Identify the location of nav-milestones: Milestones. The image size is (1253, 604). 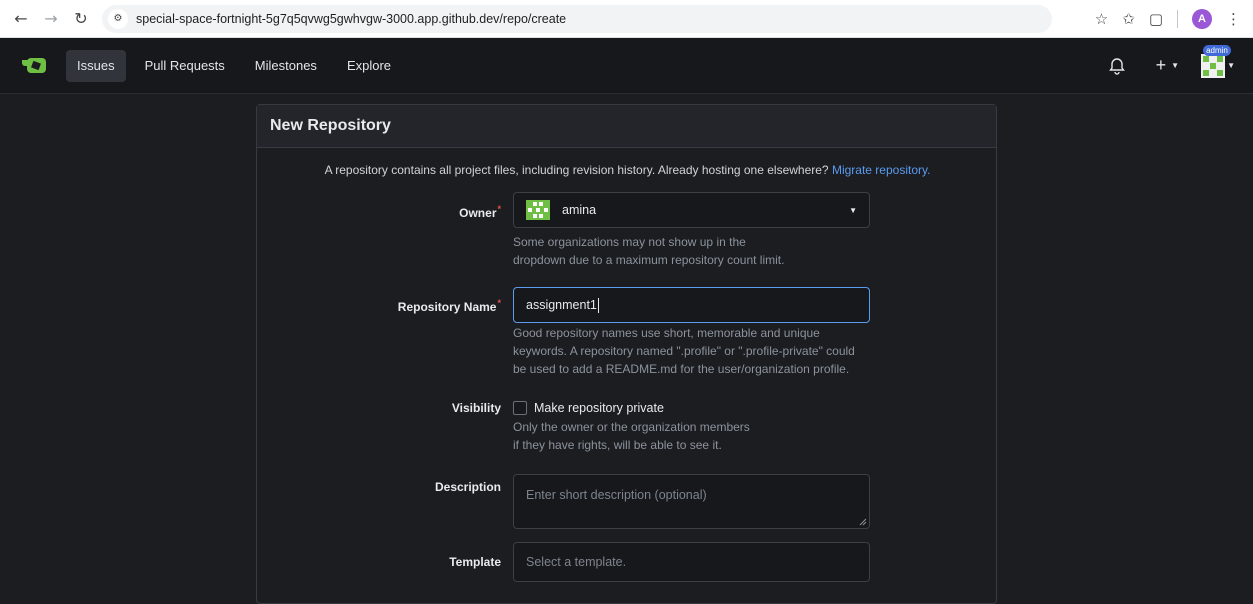
(286, 66).